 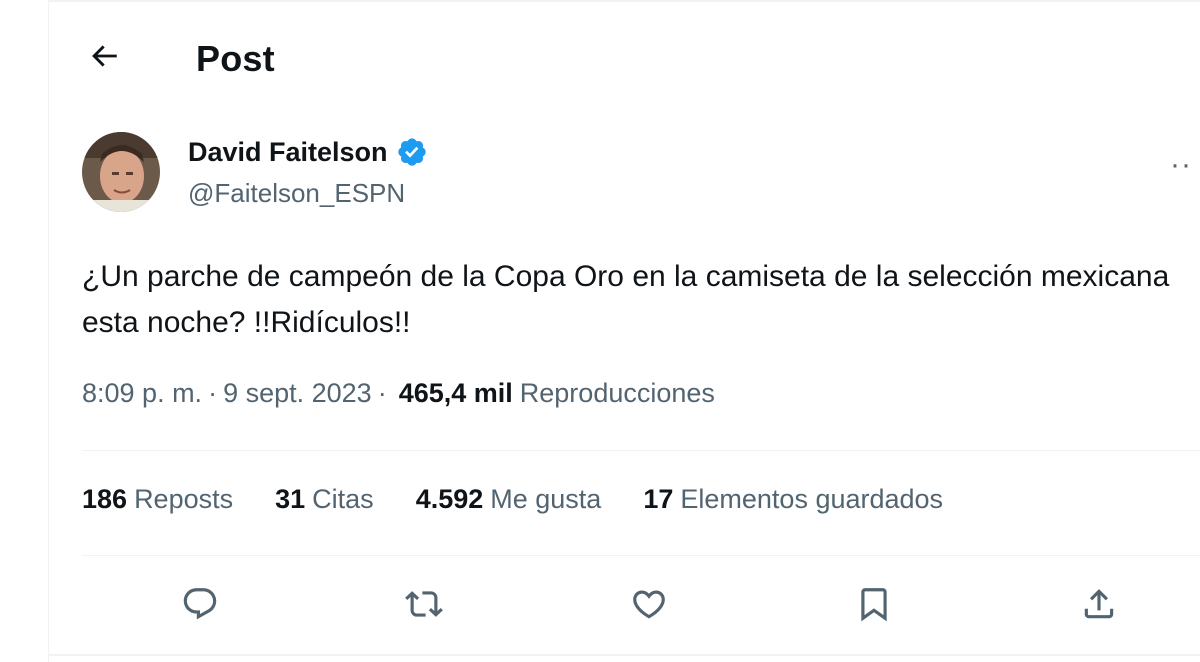 I want to click on bookmark-icon, so click(x=874, y=605).